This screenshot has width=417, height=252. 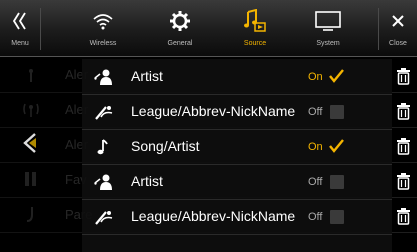 I want to click on gear-icon, so click(x=180, y=21).